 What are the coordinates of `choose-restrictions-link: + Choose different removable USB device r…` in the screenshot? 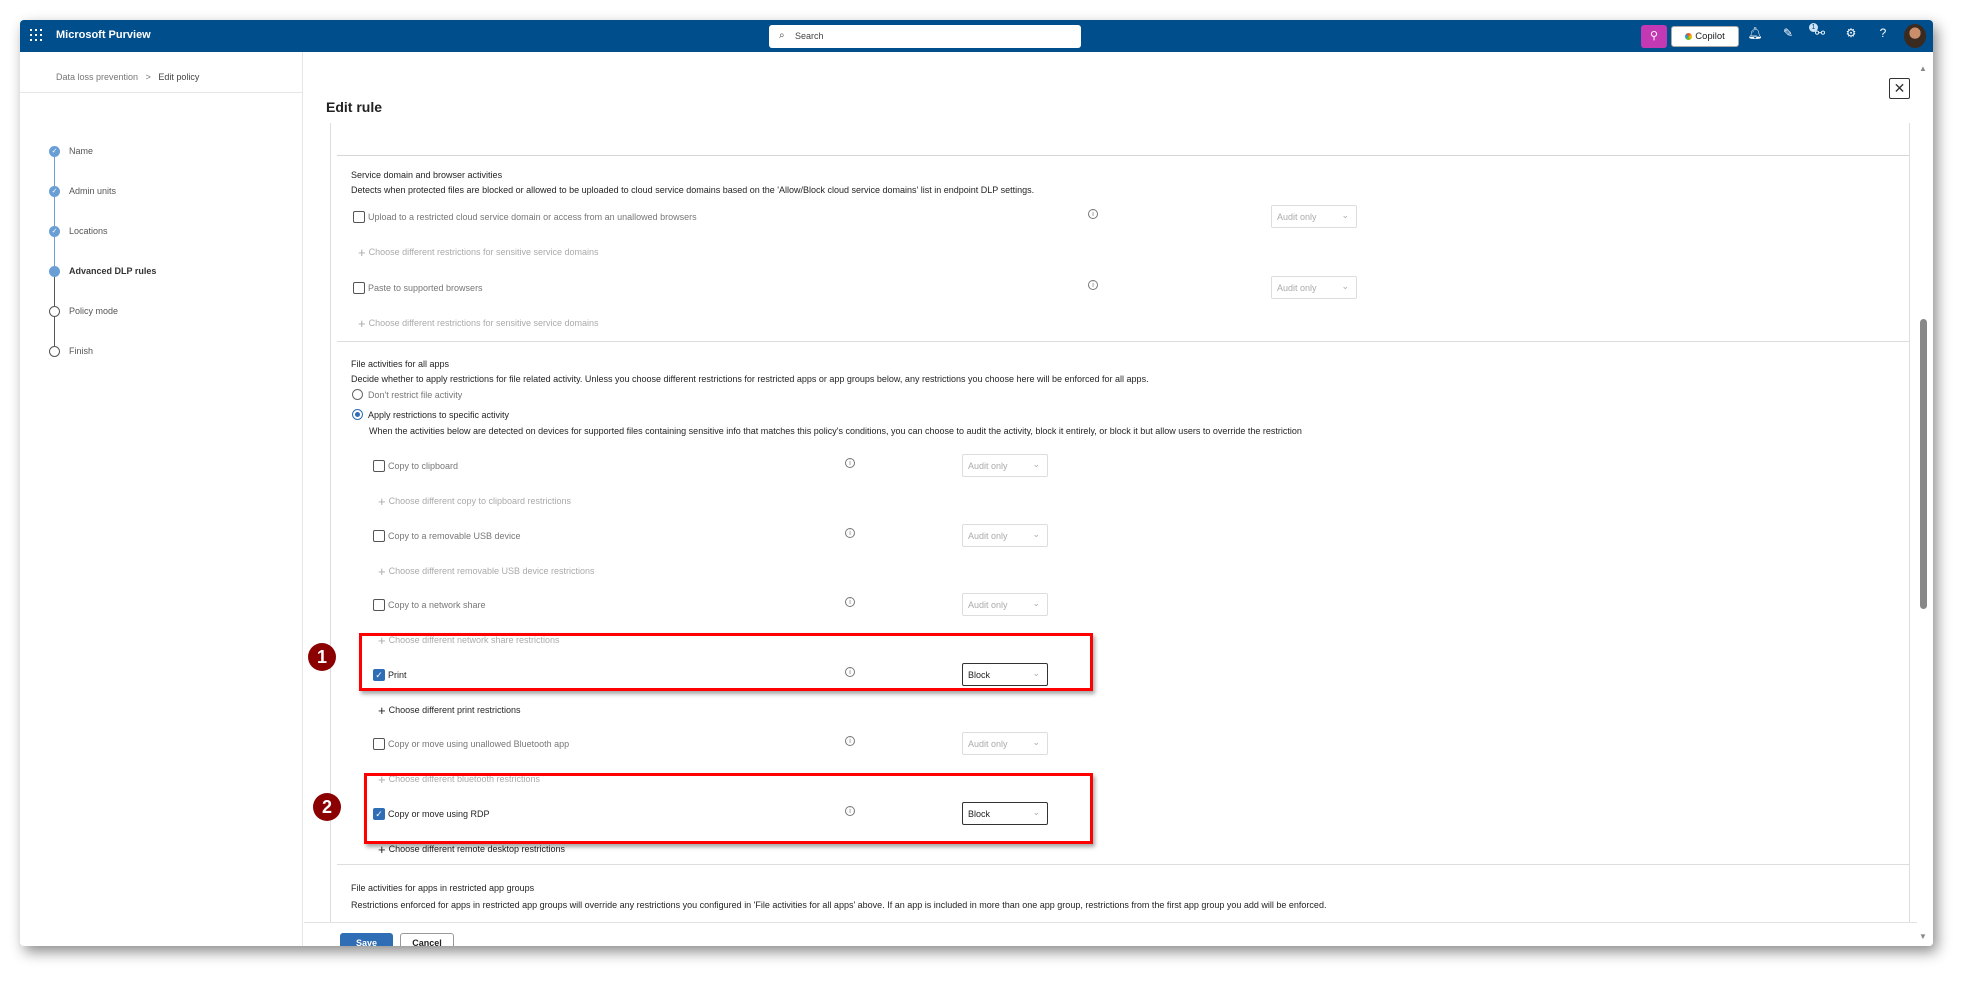 It's located at (486, 571).